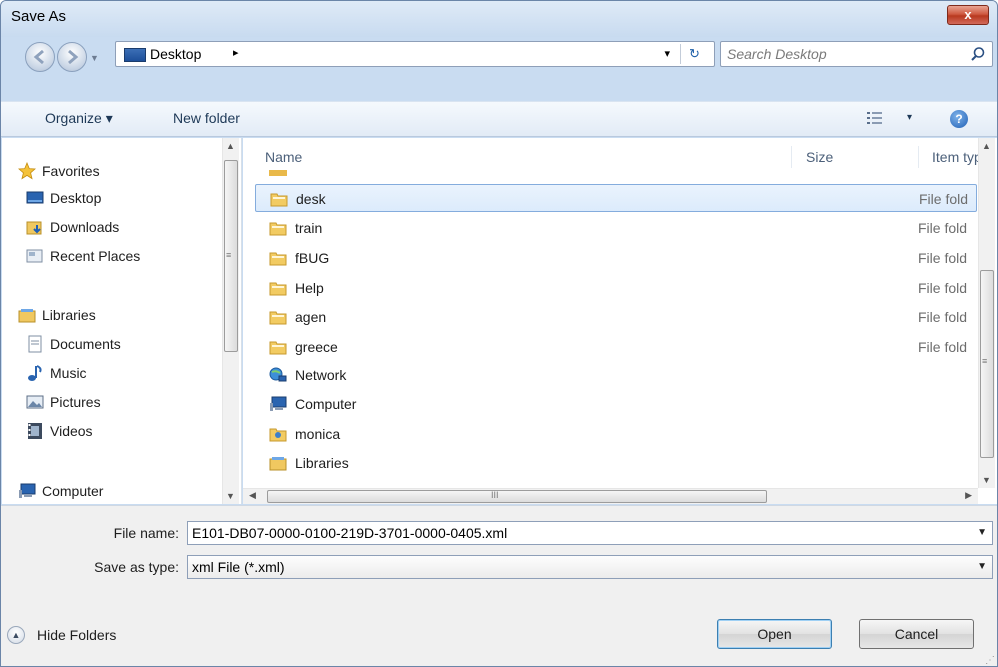 The width and height of the screenshot is (998, 667). Describe the element at coordinates (113, 373) in the screenshot. I see `nav-item-music: Music` at that location.